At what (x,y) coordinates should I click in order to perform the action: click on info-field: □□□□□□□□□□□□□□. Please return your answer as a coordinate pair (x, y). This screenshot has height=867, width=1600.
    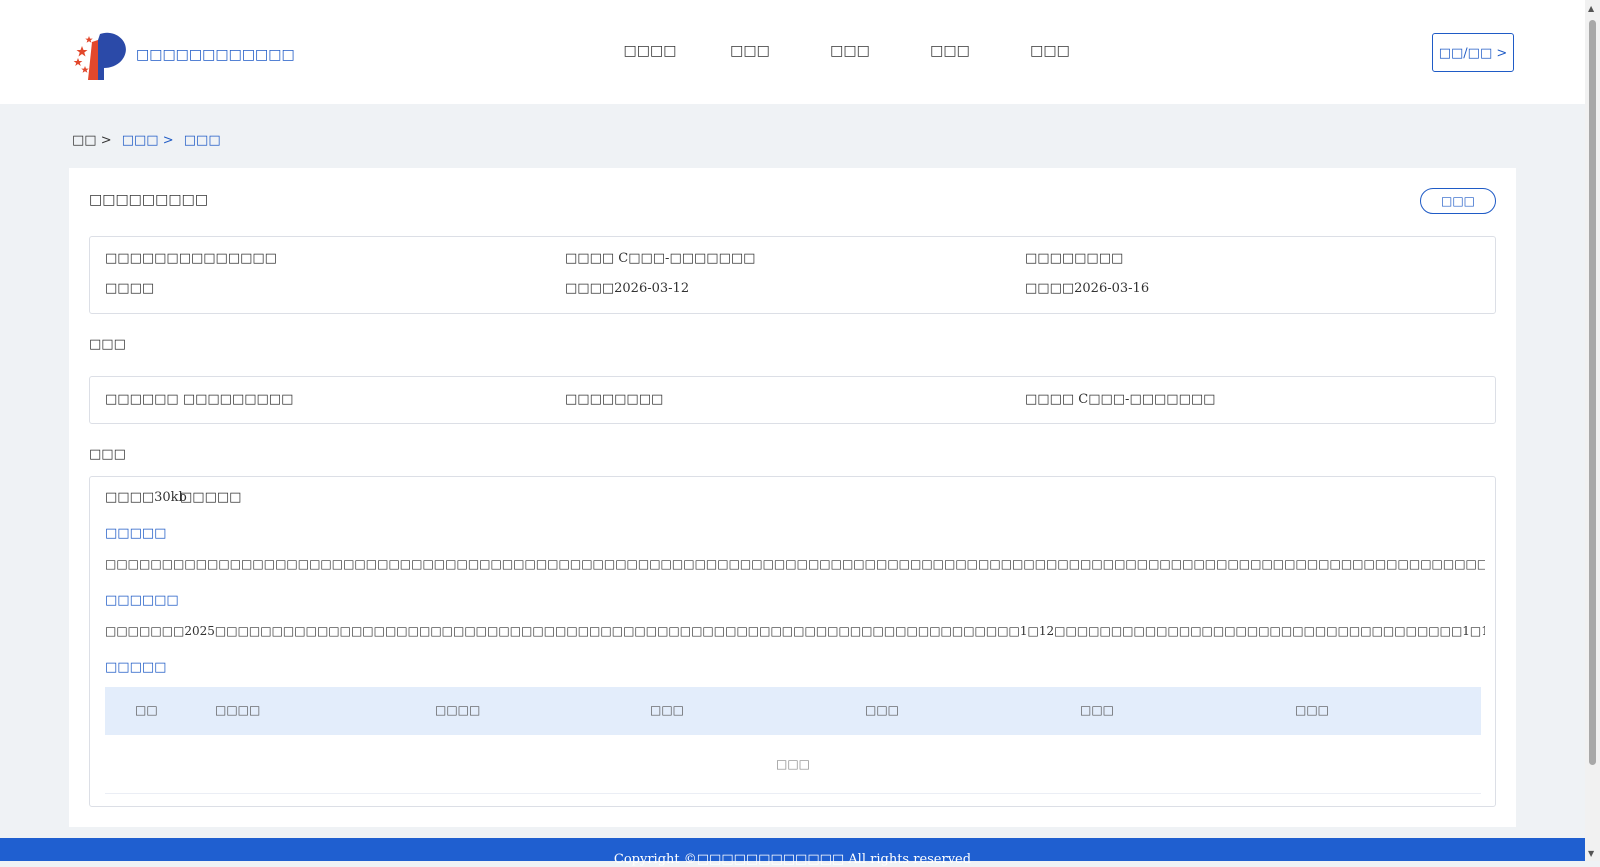
    Looking at the image, I should click on (191, 258).